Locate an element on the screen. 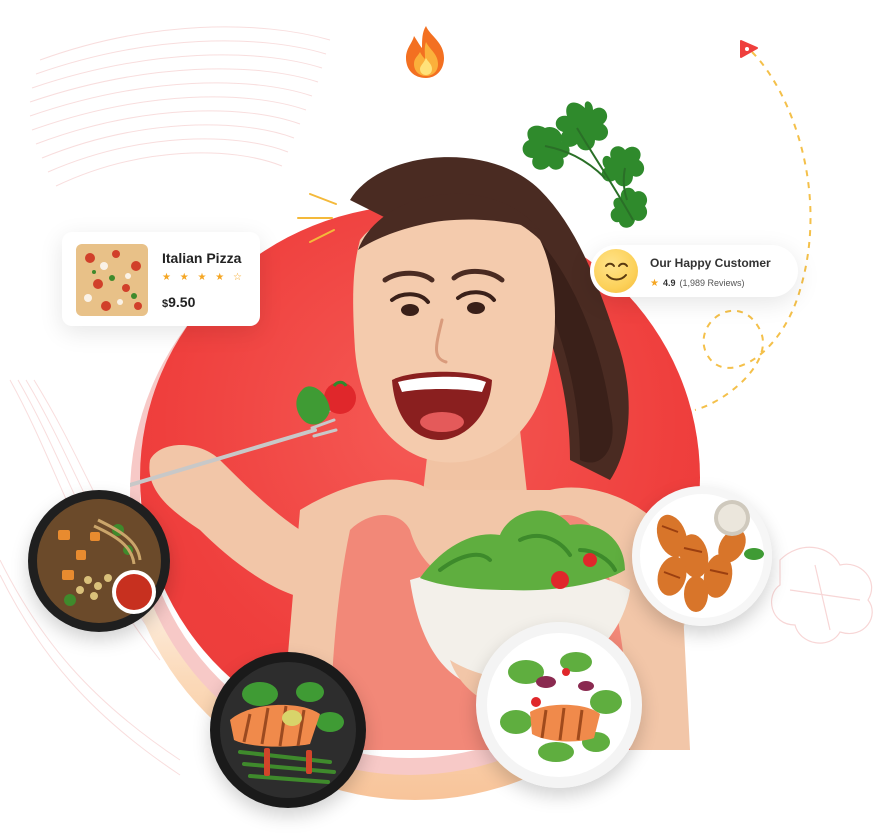  food-plate-salmon-salad is located at coordinates (559, 705).